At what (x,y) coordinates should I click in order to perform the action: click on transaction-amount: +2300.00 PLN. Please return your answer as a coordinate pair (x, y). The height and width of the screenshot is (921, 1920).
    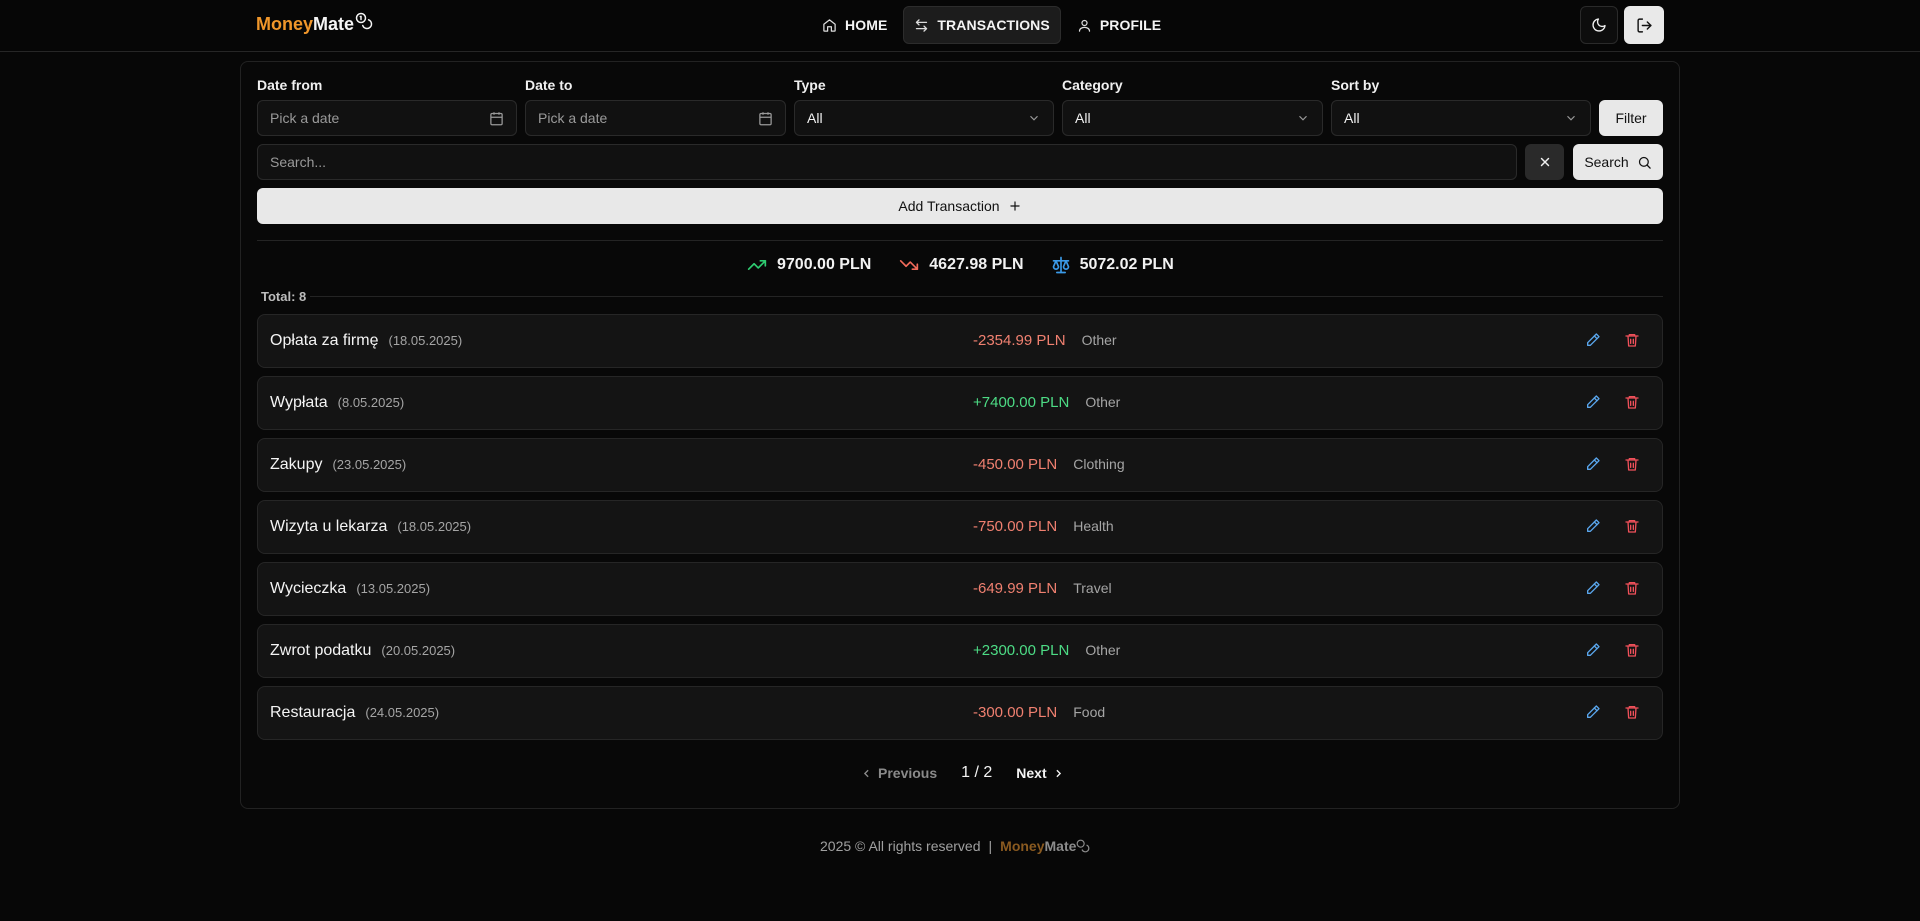
    Looking at the image, I should click on (1021, 650).